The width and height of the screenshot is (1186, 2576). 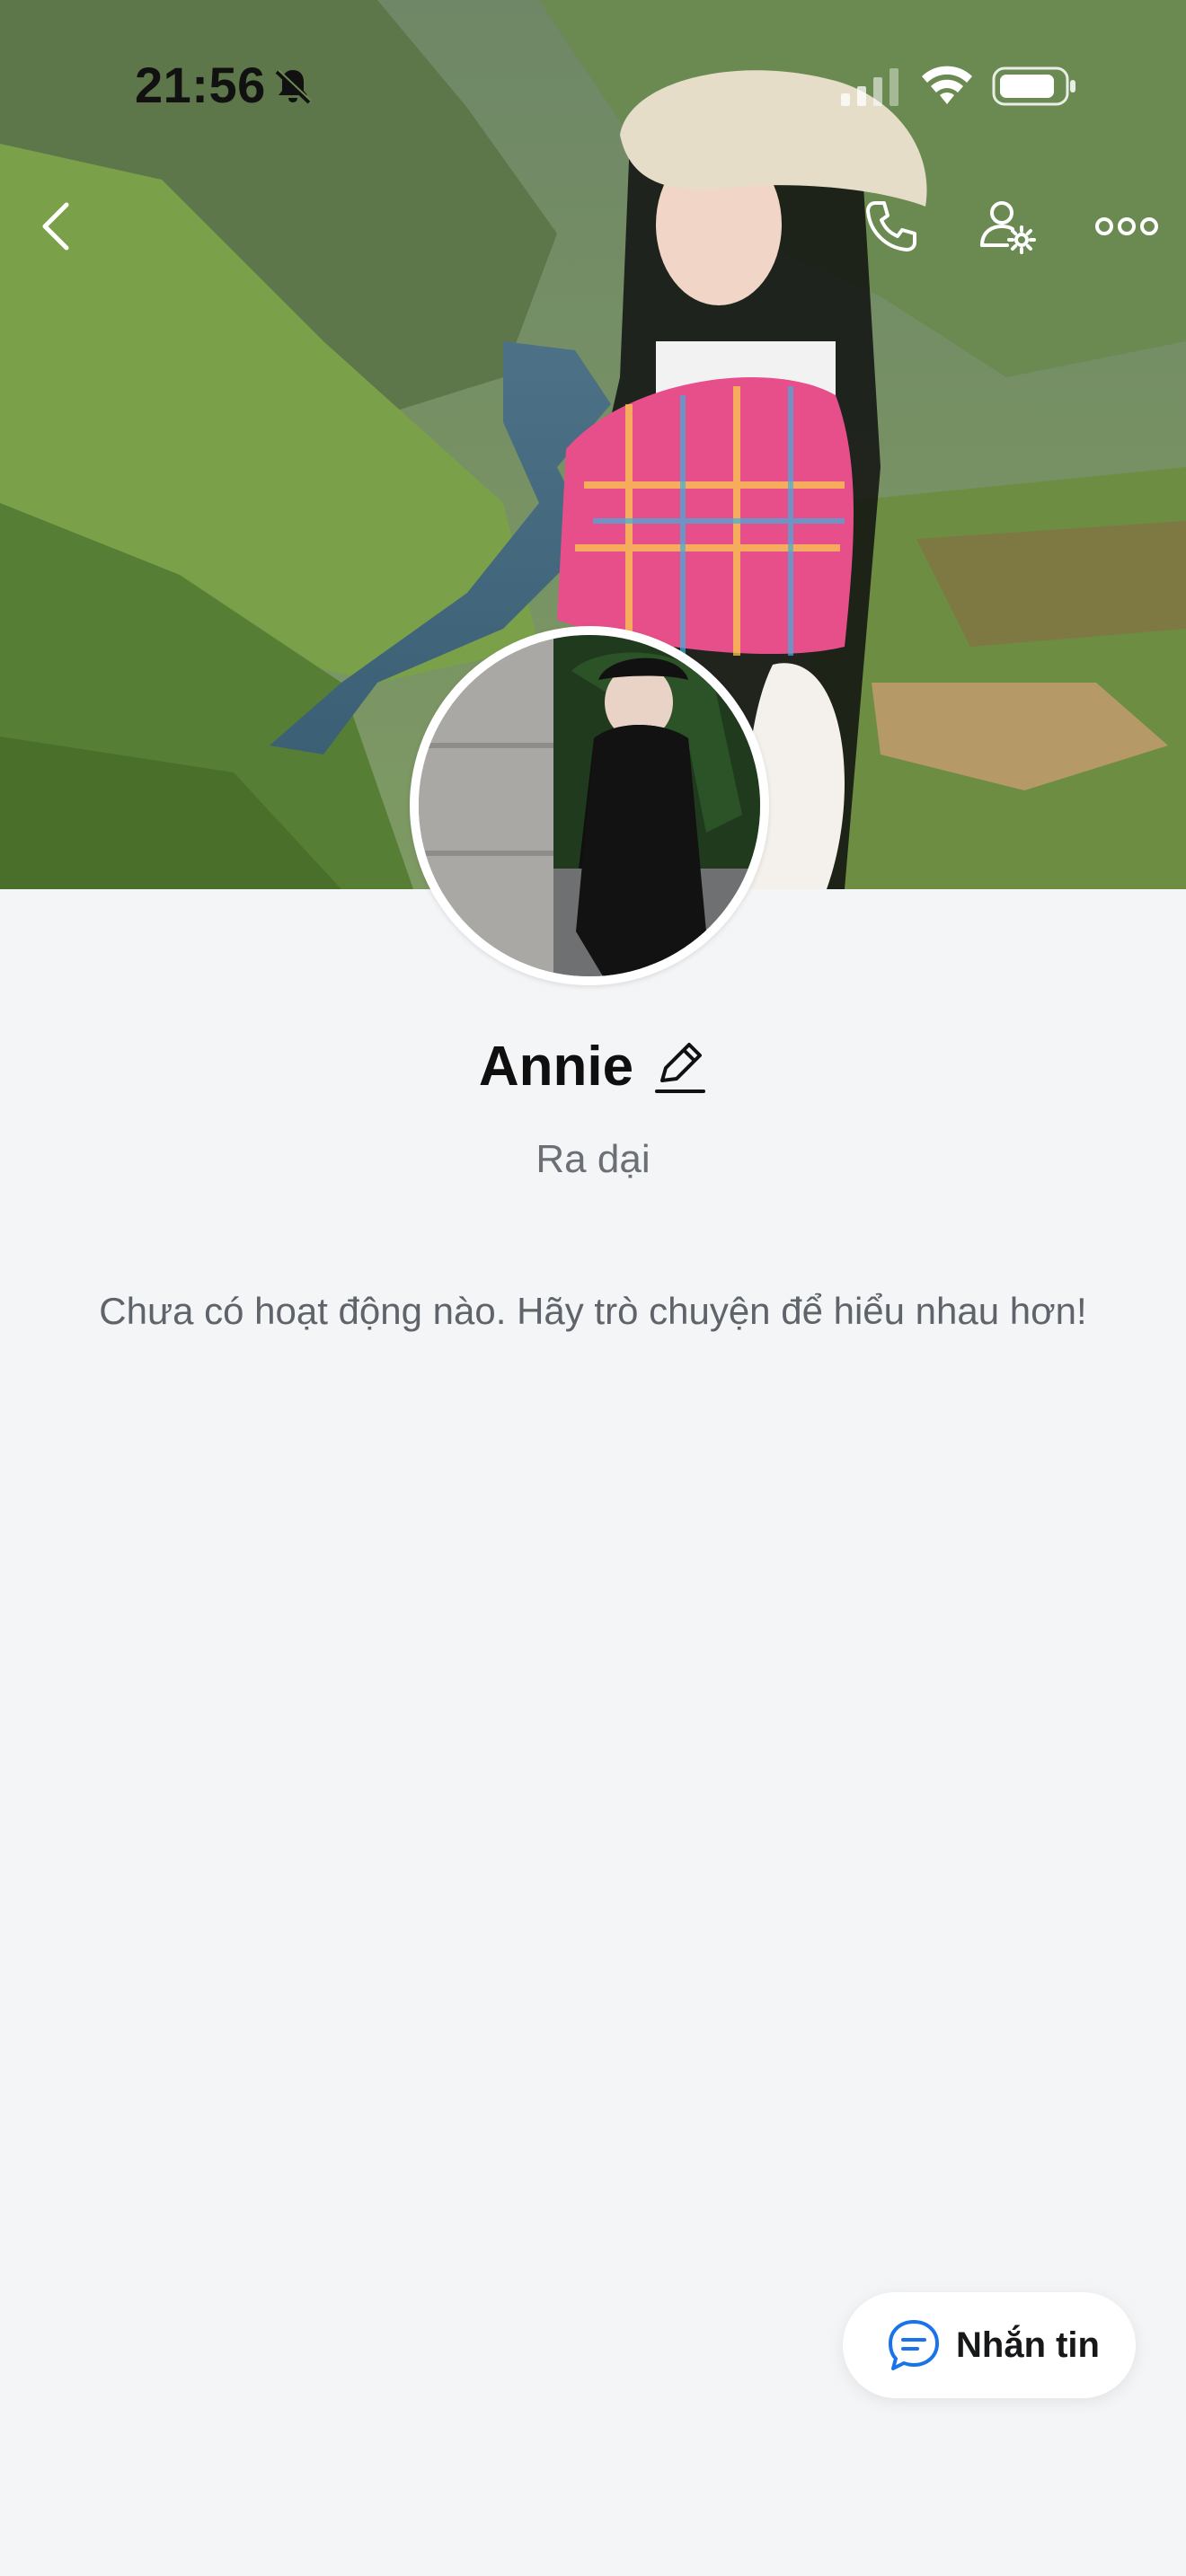 I want to click on profile-settings-button, so click(x=1008, y=226).